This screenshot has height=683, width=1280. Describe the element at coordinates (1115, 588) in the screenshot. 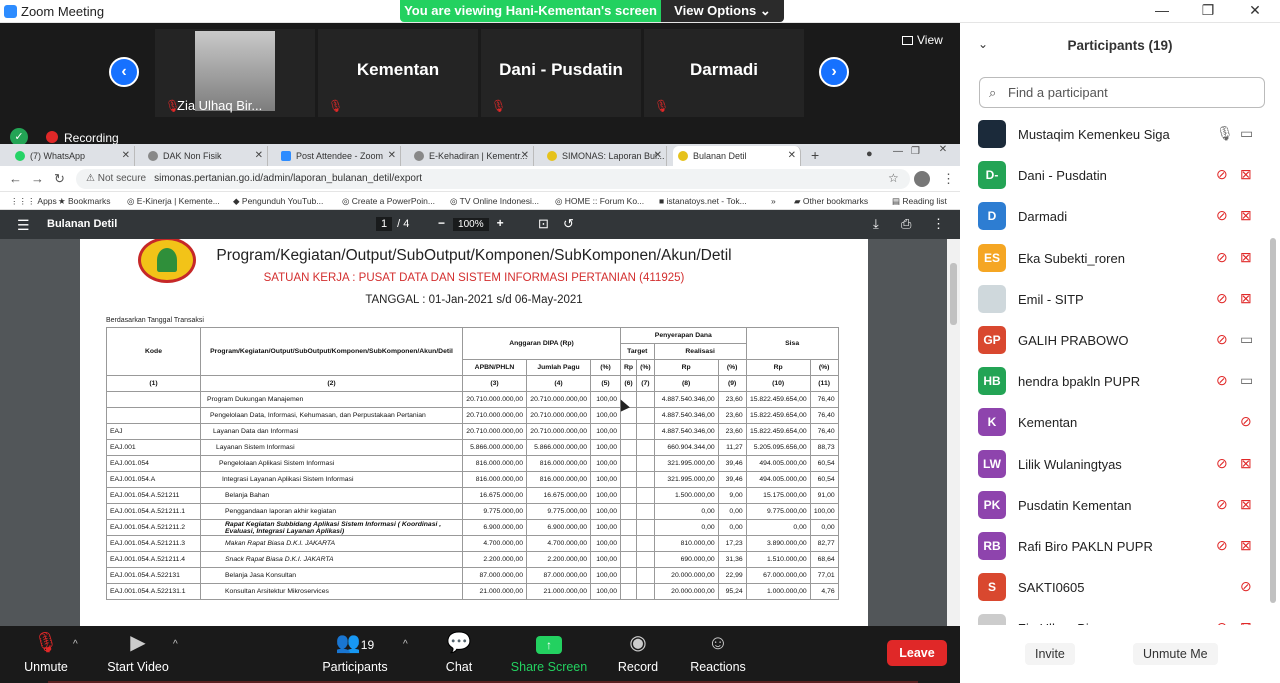

I see `participant-row: S SAKTI0605 ⊘` at that location.